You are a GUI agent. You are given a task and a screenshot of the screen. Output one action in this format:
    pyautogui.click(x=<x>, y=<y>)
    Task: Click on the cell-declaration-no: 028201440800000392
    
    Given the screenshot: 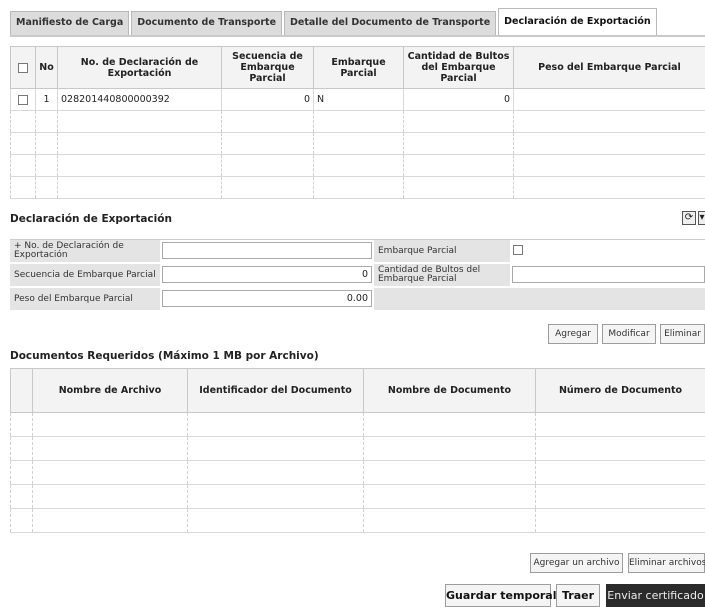 What is the action you would take?
    pyautogui.click(x=139, y=99)
    